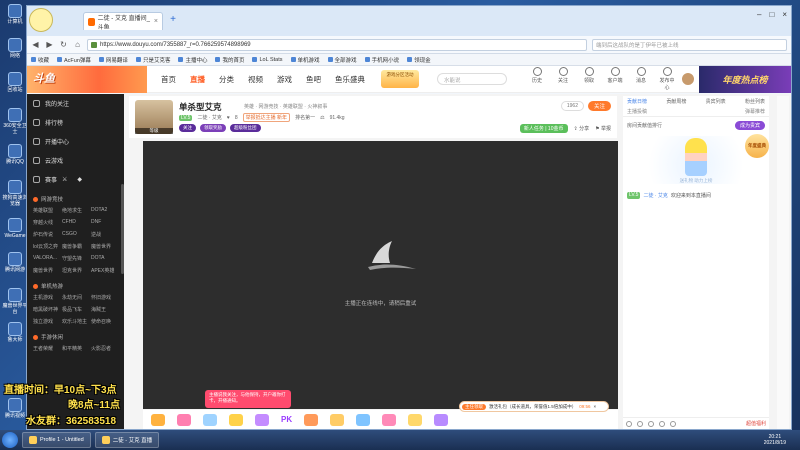 This screenshot has height=450, width=800. Describe the element at coordinates (755, 111) in the screenshot. I see `tab-danmu-recommend: 弹幕推荐` at that location.